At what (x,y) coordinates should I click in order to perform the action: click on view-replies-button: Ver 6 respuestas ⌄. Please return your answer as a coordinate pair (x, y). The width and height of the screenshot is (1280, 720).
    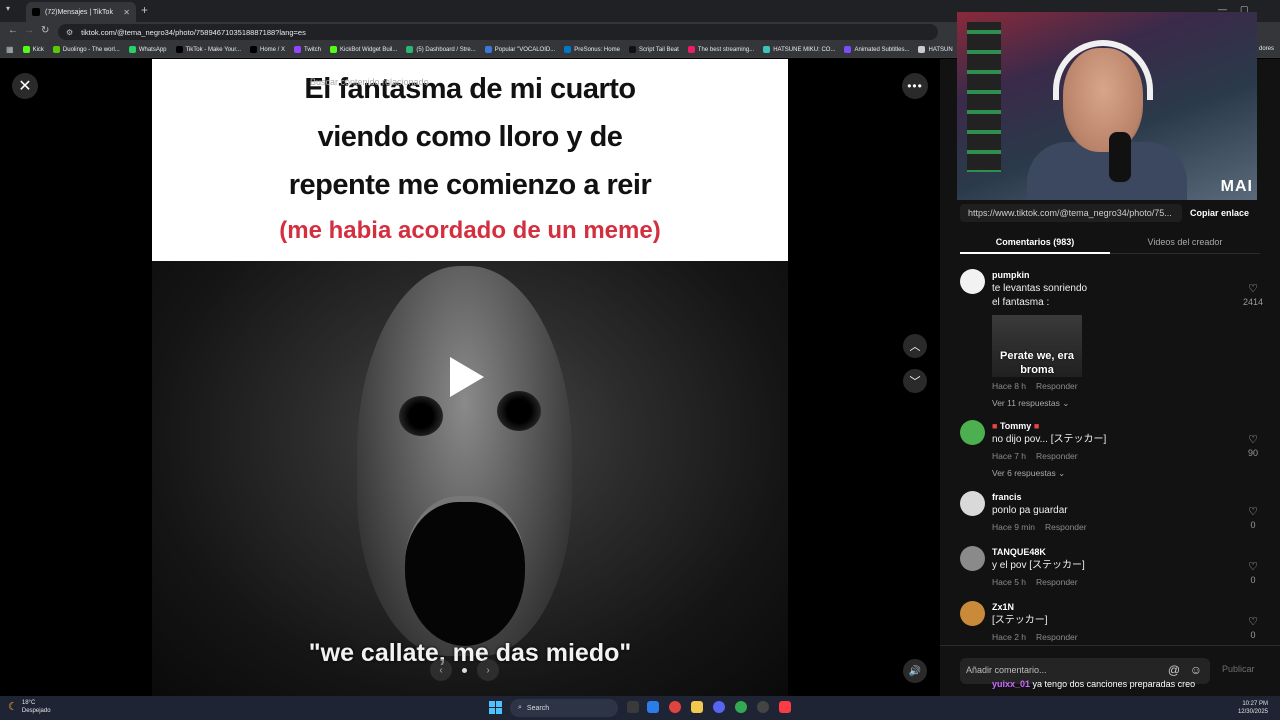
    Looking at the image, I should click on (1112, 473).